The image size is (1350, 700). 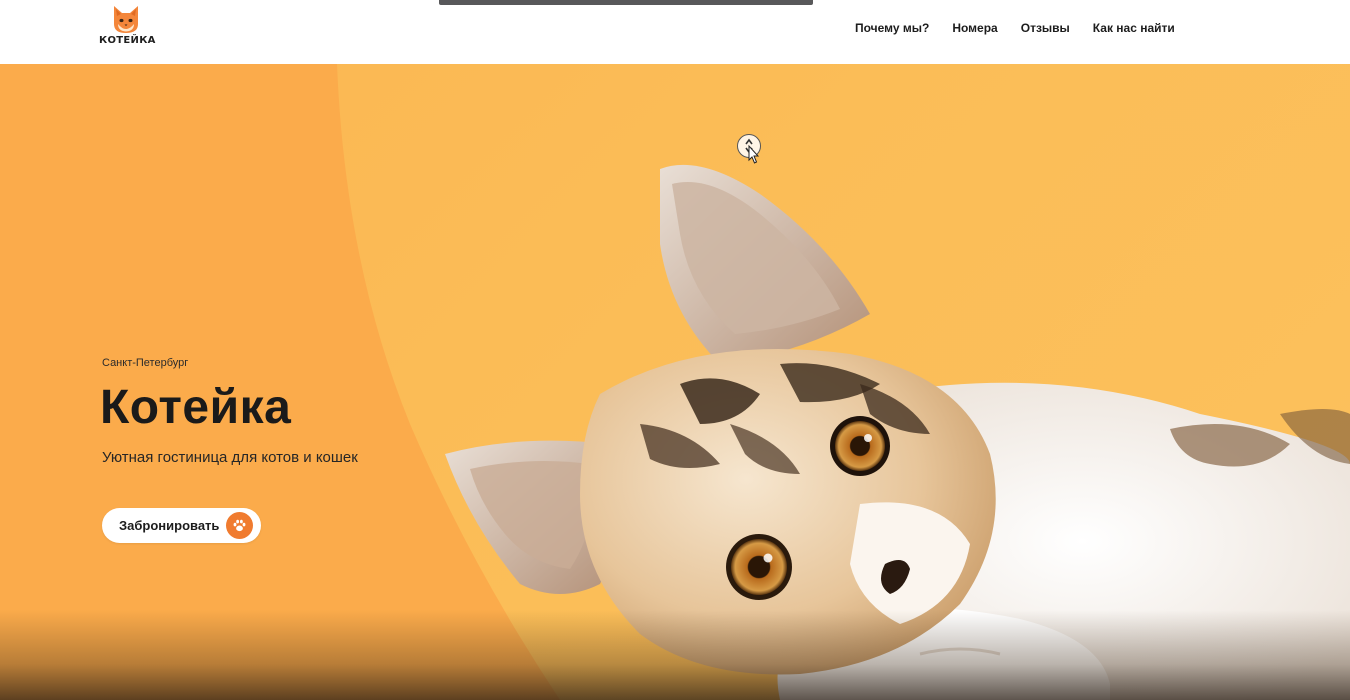 What do you see at coordinates (169, 525) in the screenshot?
I see `book-button-label: Забронировать` at bounding box center [169, 525].